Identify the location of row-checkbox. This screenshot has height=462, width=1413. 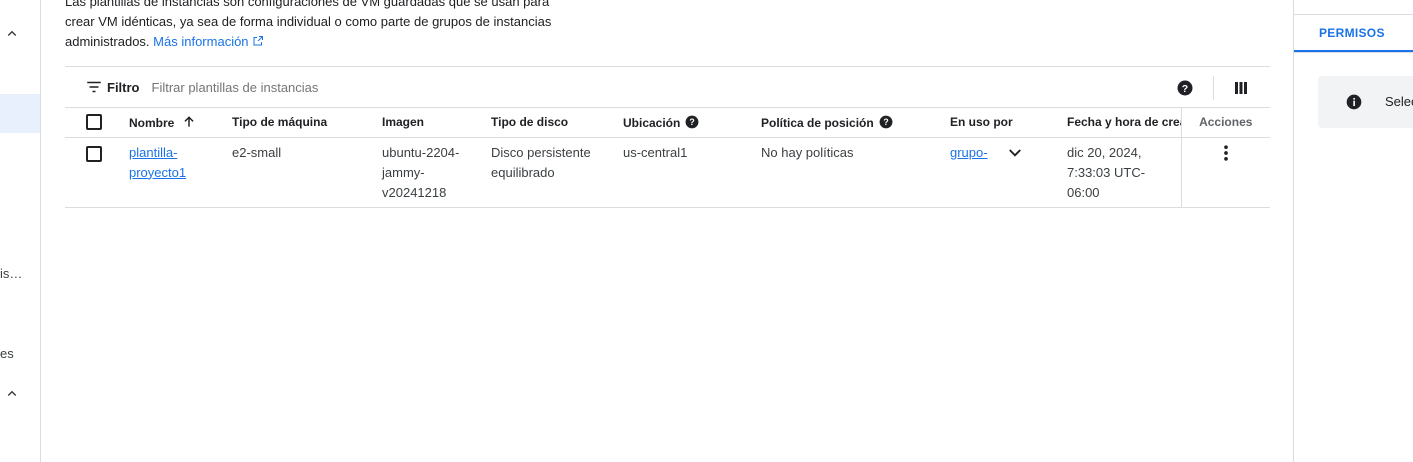
(94, 153).